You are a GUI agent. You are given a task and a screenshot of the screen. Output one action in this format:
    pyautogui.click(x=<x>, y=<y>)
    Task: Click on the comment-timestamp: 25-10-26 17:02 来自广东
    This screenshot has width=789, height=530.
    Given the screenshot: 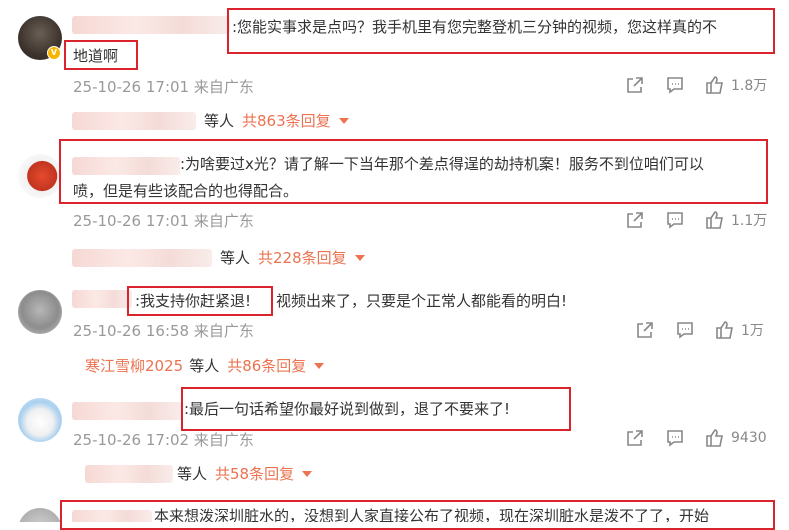 What is the action you would take?
    pyautogui.click(x=163, y=440)
    